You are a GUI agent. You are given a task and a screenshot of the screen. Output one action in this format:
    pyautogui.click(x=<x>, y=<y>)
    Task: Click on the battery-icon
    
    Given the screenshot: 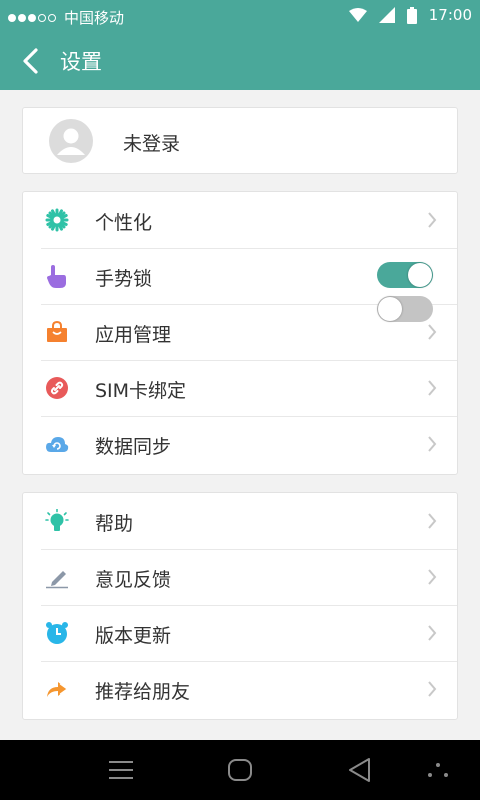 What is the action you would take?
    pyautogui.click(x=411, y=15)
    